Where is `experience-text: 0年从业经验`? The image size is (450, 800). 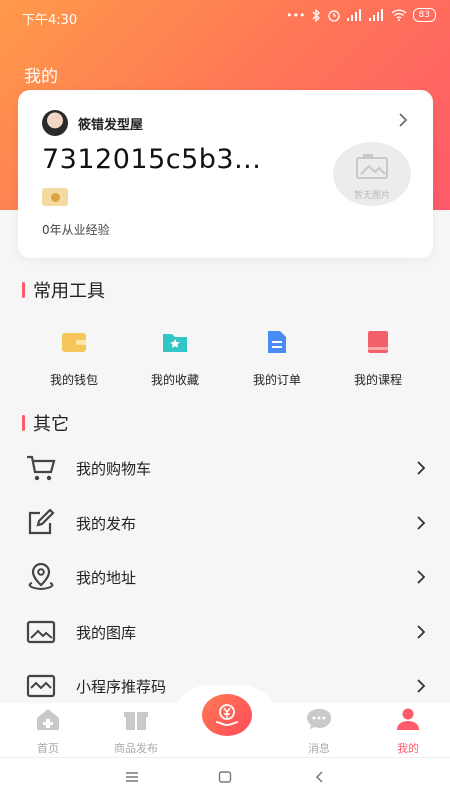
experience-text: 0年从业经验 is located at coordinates (76, 230).